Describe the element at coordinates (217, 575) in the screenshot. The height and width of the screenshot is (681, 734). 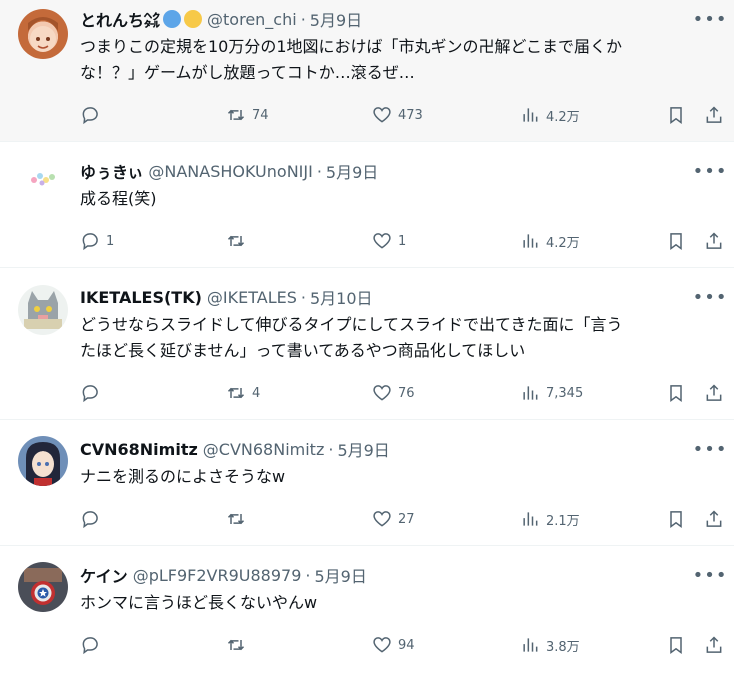
I see `user-handle: @pLF9F2VR9U88979` at that location.